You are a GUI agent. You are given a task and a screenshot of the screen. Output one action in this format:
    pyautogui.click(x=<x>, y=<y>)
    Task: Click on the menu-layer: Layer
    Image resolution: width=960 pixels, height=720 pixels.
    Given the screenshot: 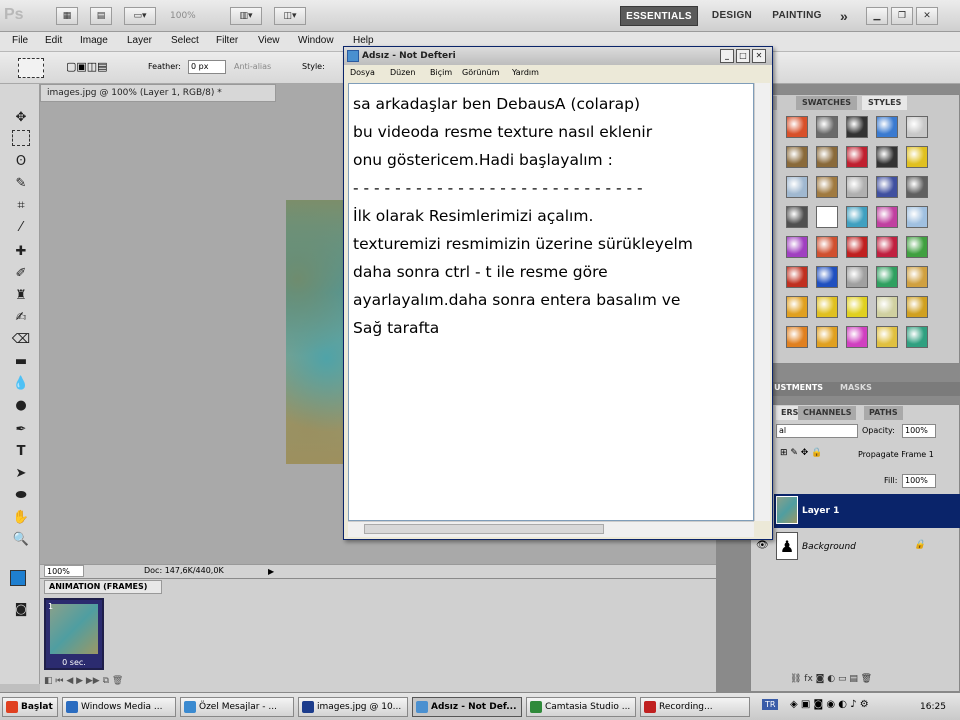 What is the action you would take?
    pyautogui.click(x=139, y=40)
    